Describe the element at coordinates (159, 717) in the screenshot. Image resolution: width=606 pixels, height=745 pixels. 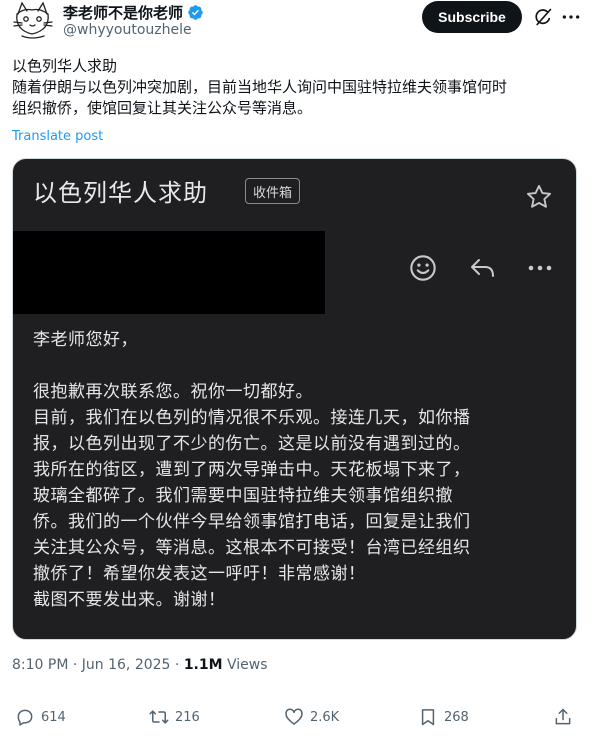
I see `repost-icon` at that location.